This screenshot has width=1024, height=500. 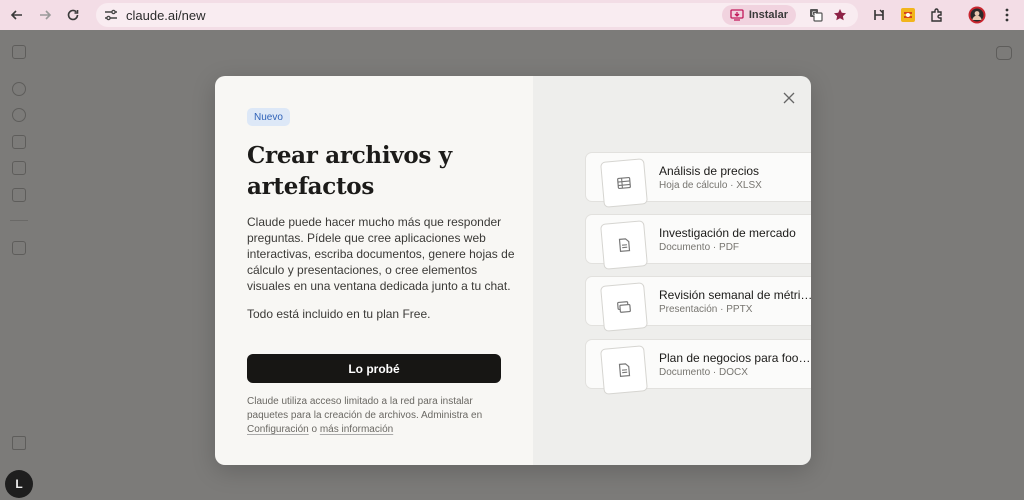 I want to click on forward-button, so click(x=45, y=15).